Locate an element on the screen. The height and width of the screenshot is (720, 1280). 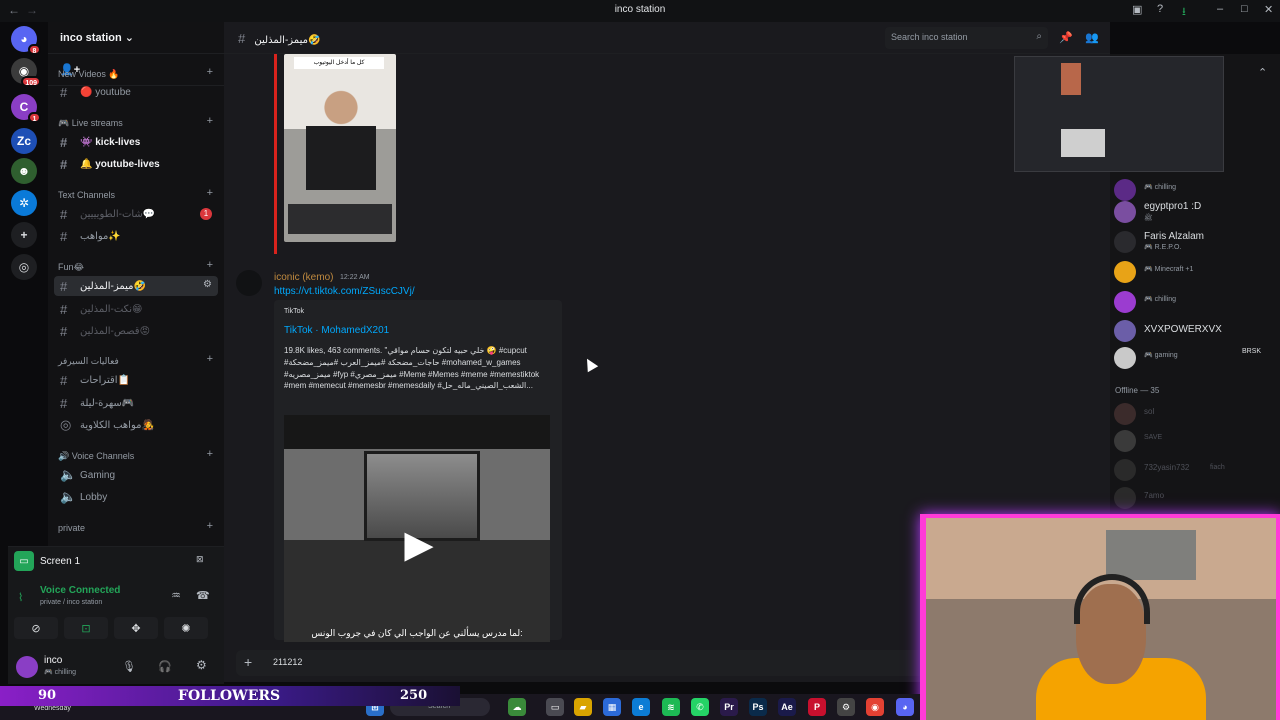
noise-suppression-icon: ♒ is located at coordinates (176, 595).